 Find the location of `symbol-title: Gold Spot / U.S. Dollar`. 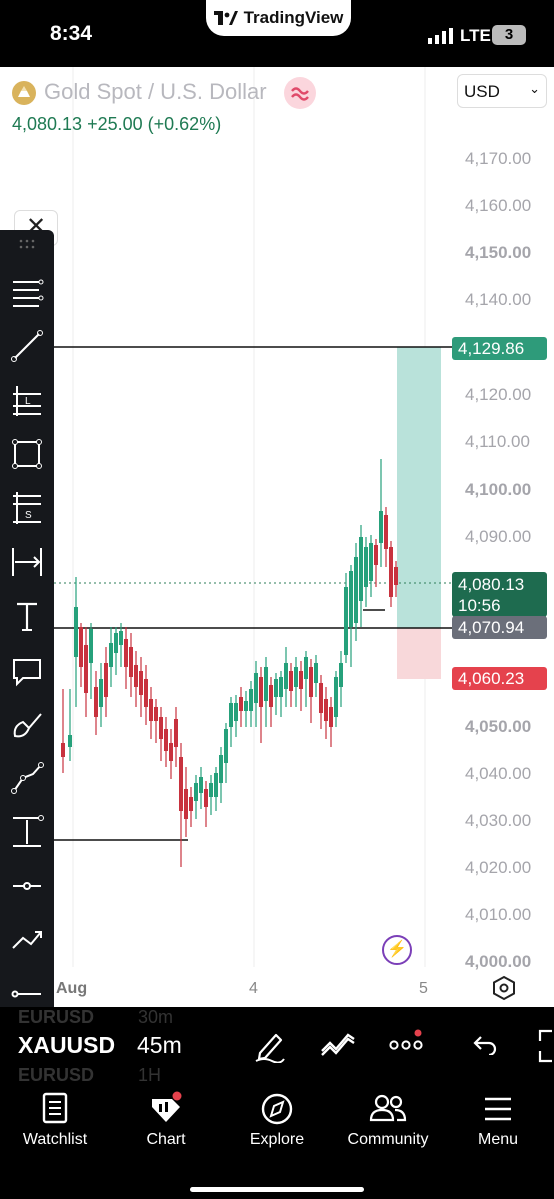

symbol-title: Gold Spot / U.S. Dollar is located at coordinates (155, 92).